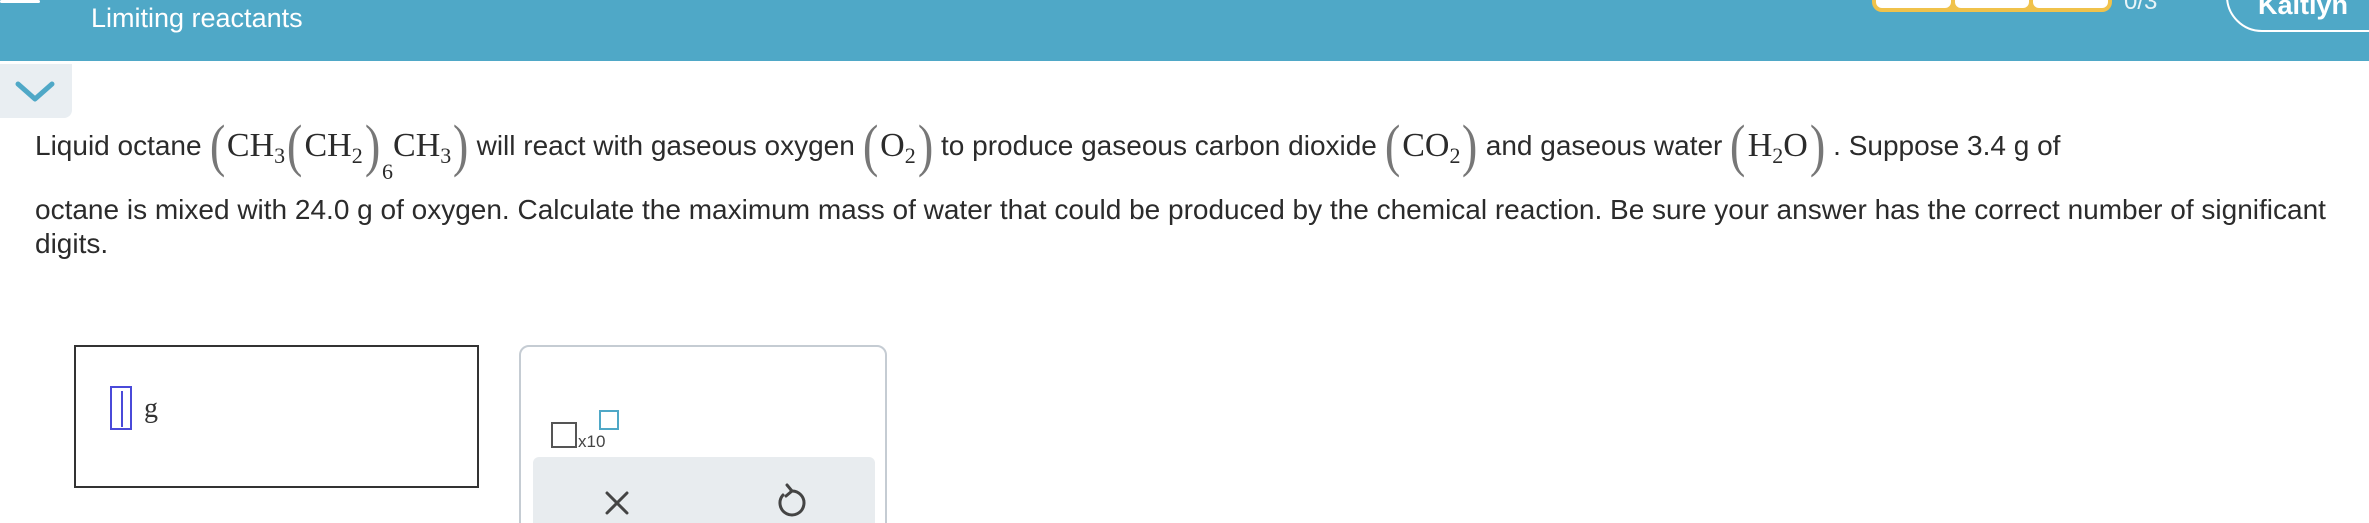 The width and height of the screenshot is (2369, 523). I want to click on exponent-square-icon, so click(609, 420).